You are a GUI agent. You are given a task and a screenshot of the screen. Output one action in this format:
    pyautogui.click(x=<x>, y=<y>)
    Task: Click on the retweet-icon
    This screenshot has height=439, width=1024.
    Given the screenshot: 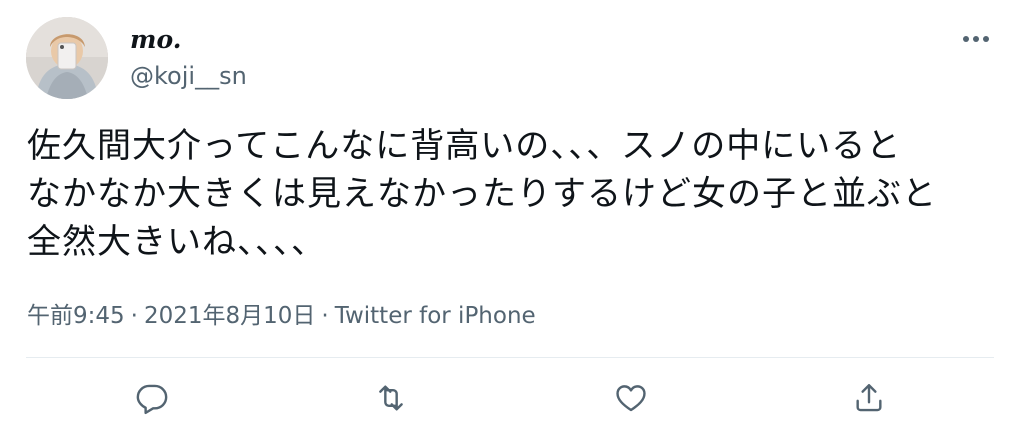 What is the action you would take?
    pyautogui.click(x=391, y=398)
    